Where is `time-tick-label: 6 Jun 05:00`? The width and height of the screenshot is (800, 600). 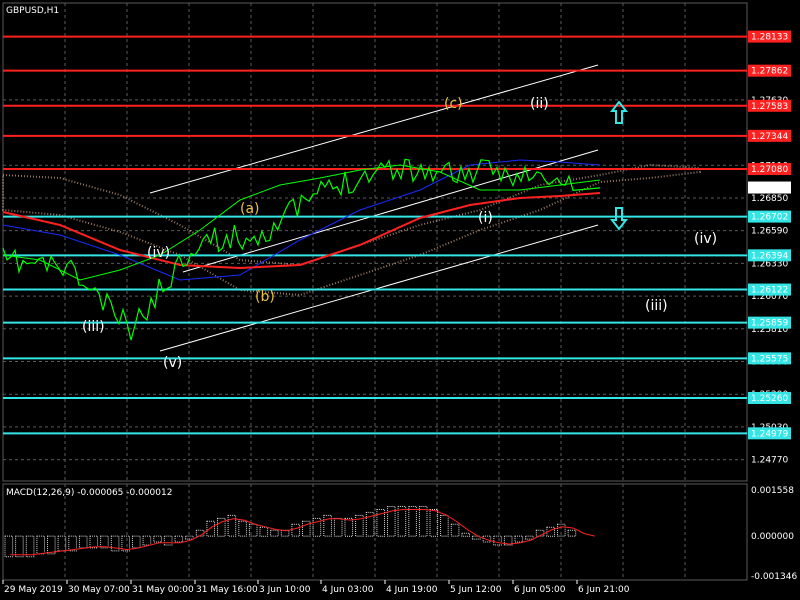 time-tick-label: 6 Jun 05:00 is located at coordinates (540, 590).